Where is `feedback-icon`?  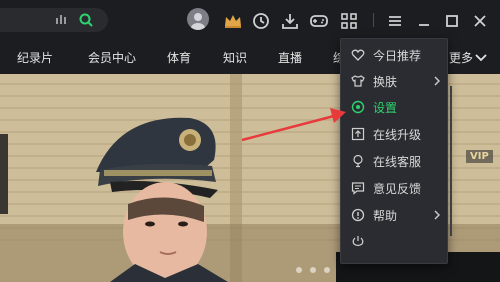 feedback-icon is located at coordinates (358, 188).